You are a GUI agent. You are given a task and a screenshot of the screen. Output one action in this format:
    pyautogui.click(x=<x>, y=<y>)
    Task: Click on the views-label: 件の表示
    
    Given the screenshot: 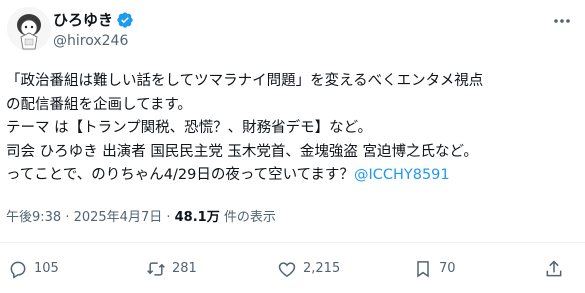 What is the action you would take?
    pyautogui.click(x=247, y=217)
    